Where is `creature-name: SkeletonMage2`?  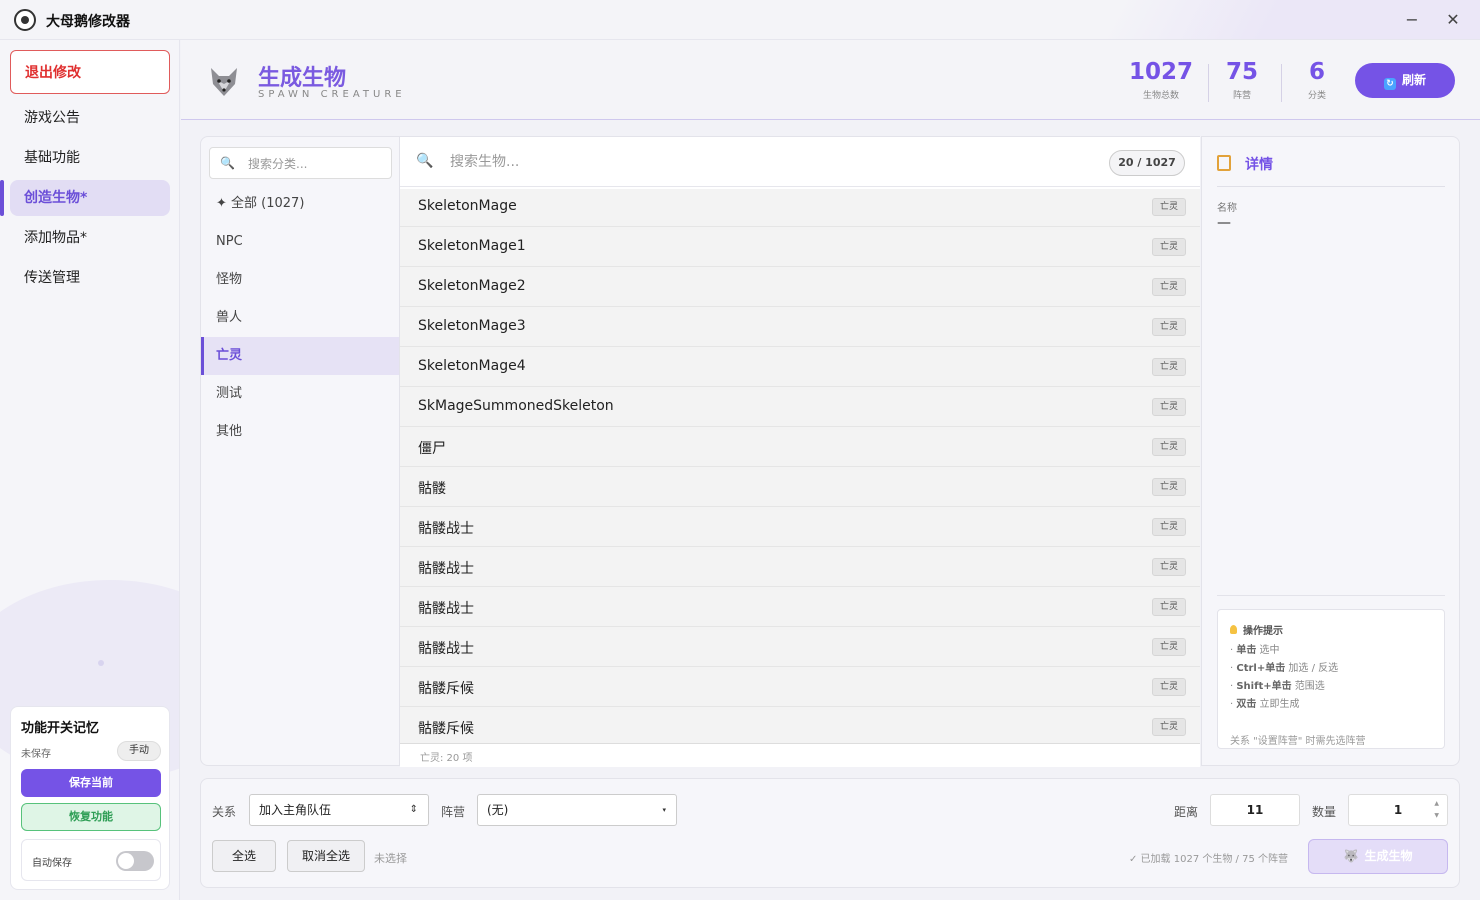 creature-name: SkeletonMage2 is located at coordinates (472, 286).